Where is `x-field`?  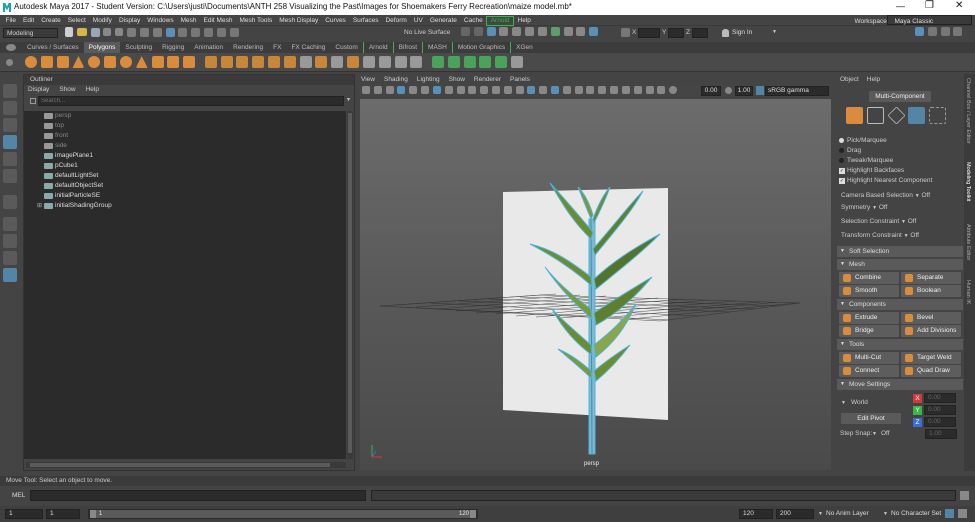 x-field is located at coordinates (649, 33).